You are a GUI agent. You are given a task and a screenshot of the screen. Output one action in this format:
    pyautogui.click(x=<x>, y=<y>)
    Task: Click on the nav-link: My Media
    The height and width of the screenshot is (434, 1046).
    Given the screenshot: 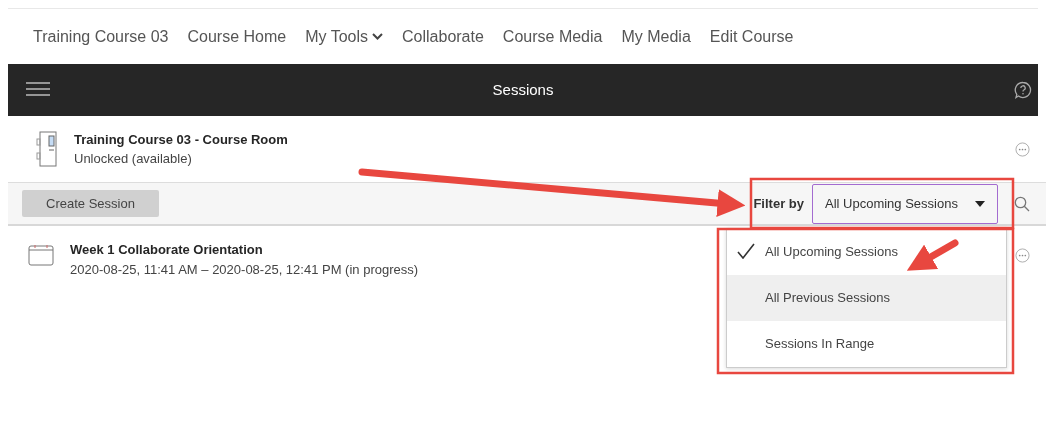 What is the action you would take?
    pyautogui.click(x=656, y=36)
    